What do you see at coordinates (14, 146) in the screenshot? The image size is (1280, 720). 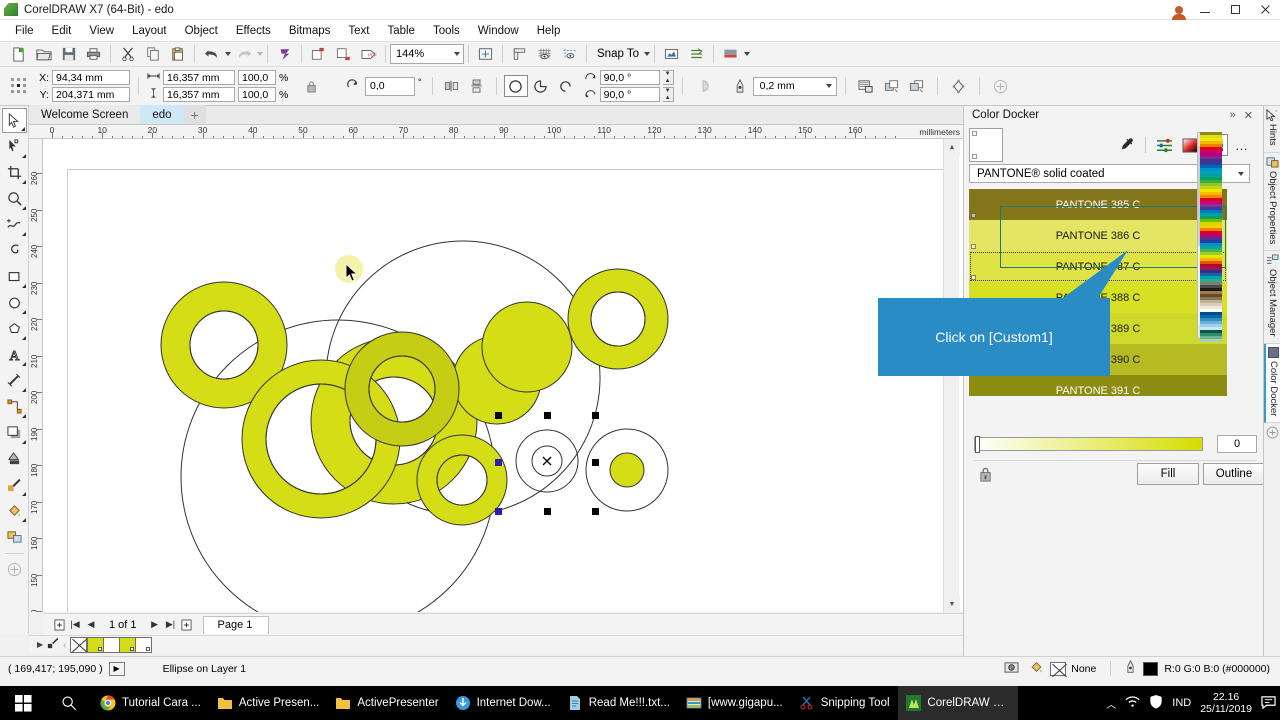 I see `shape-tool` at bounding box center [14, 146].